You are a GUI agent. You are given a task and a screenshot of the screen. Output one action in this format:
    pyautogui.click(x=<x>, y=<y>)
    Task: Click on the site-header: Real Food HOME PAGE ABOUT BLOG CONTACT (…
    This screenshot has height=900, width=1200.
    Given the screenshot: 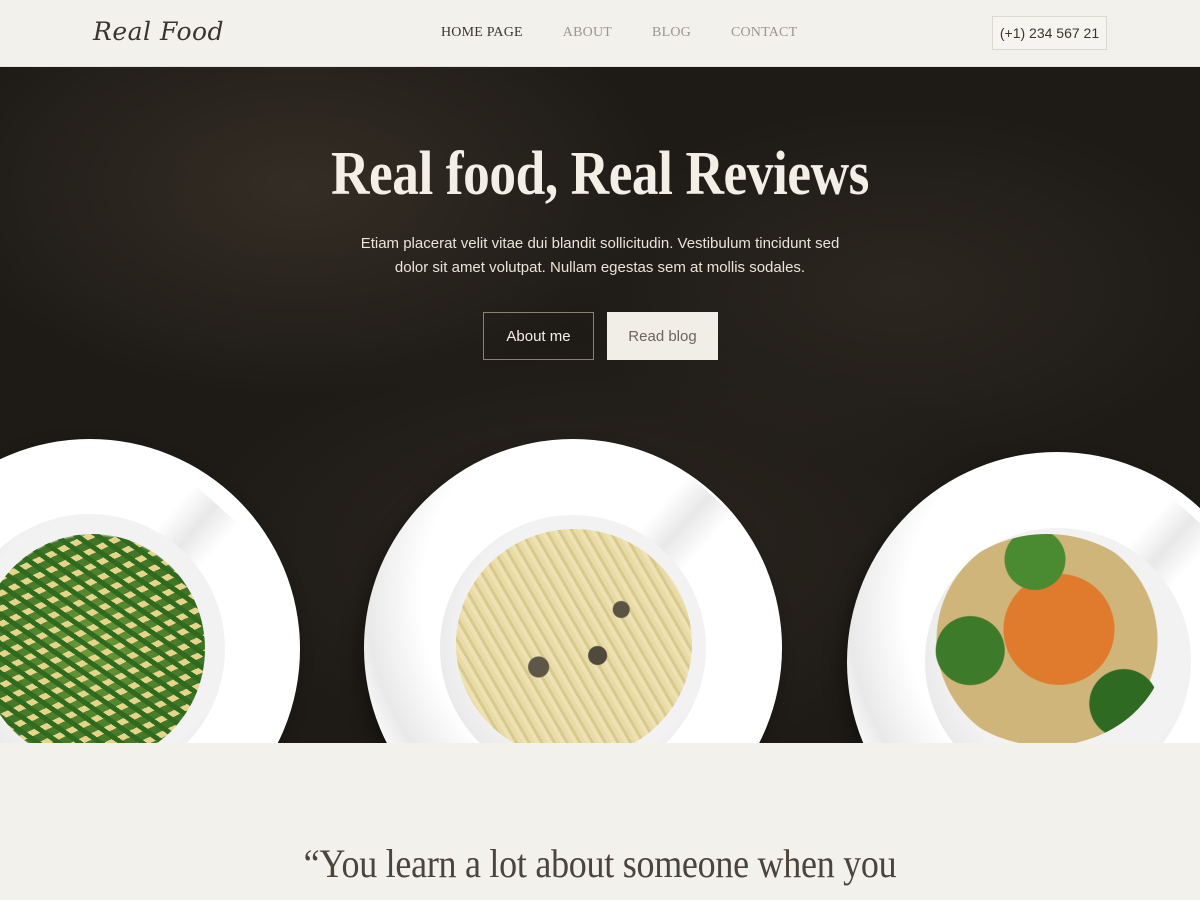 What is the action you would take?
    pyautogui.click(x=600, y=33)
    